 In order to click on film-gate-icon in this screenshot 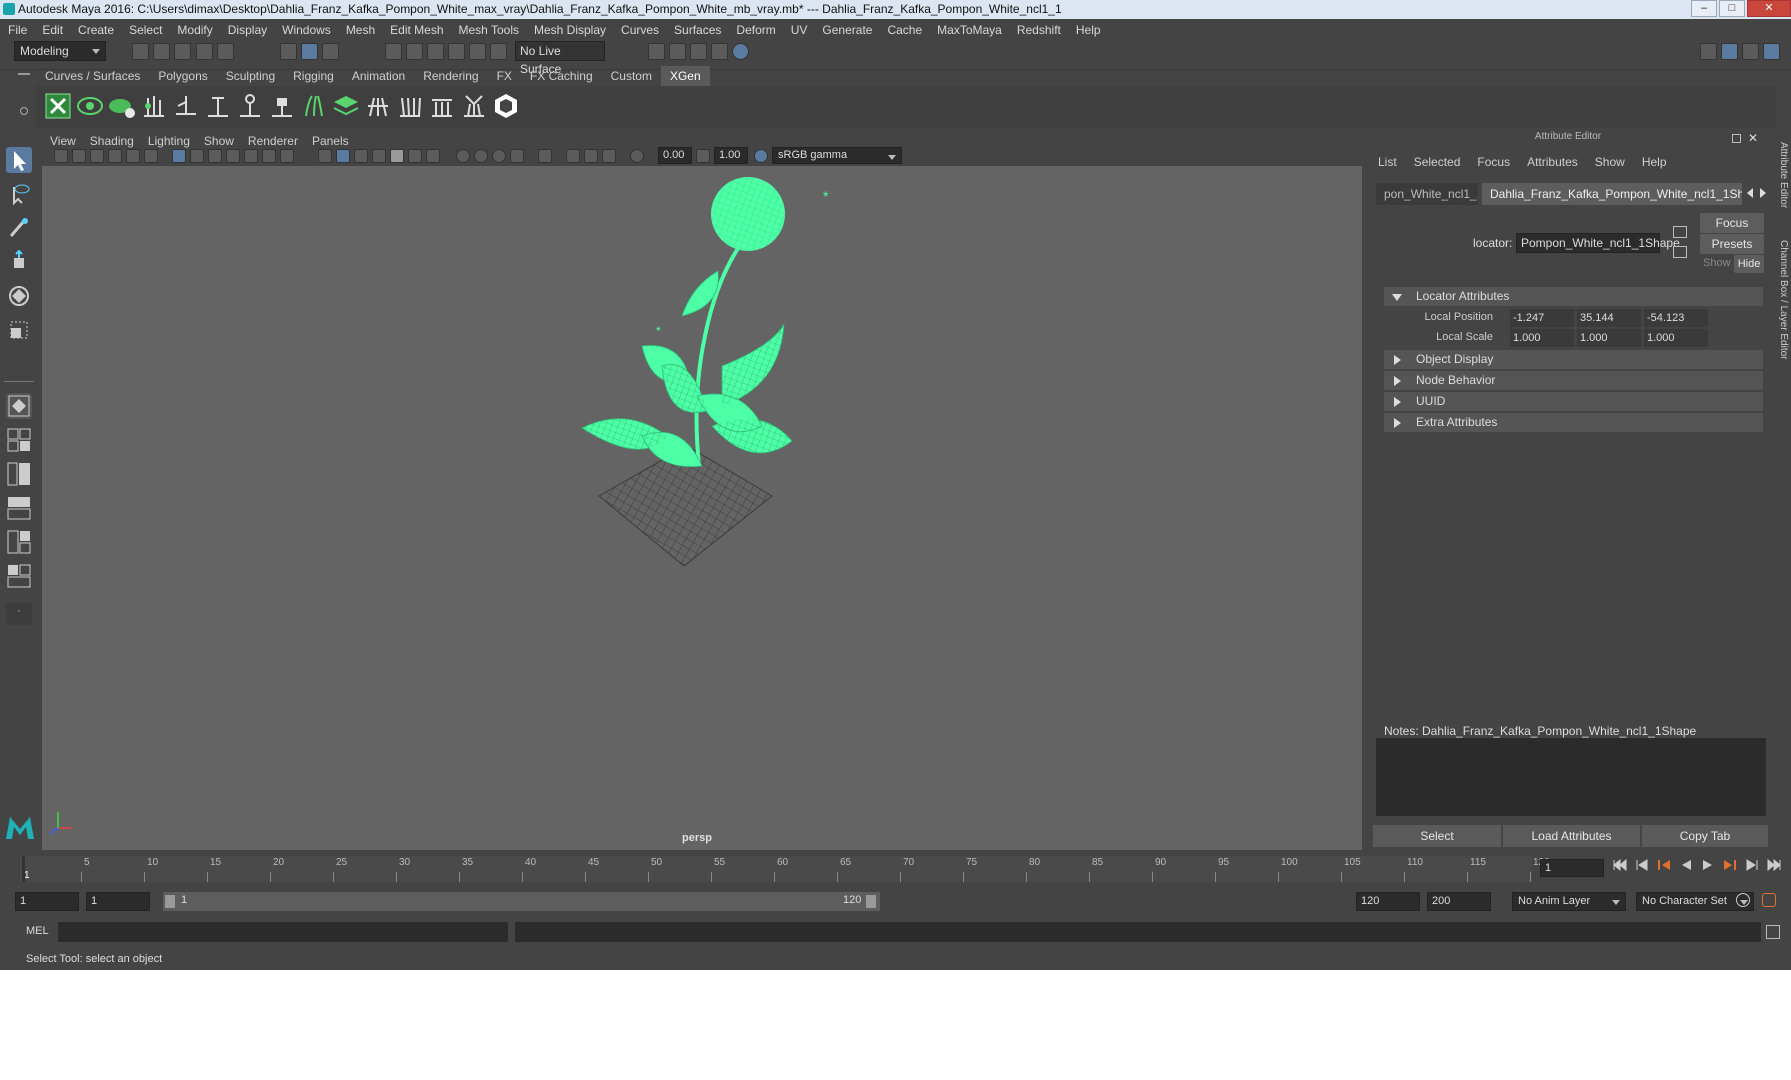, I will do `click(197, 156)`.